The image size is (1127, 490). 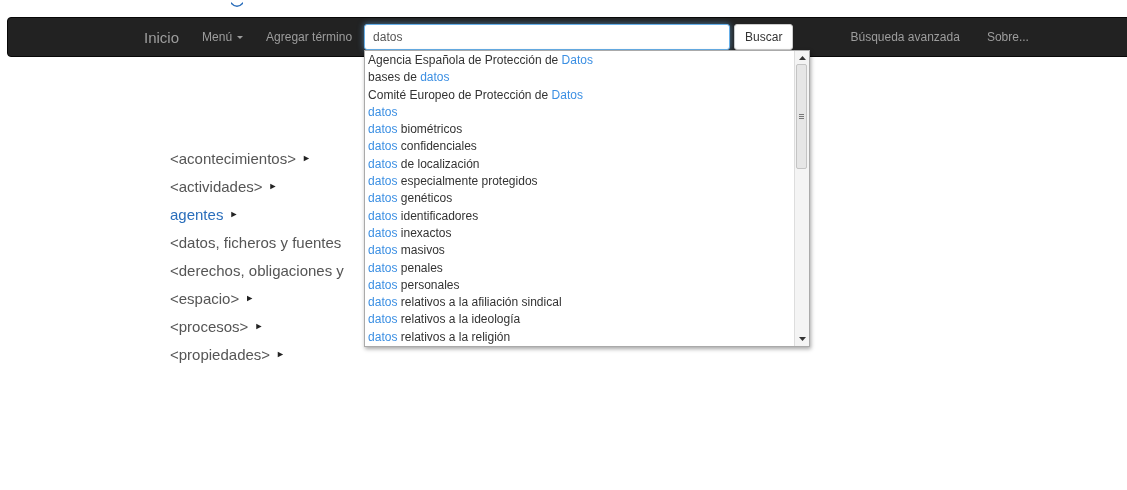 I want to click on suggestion-item: datos especialmente protegidos, so click(x=580, y=182).